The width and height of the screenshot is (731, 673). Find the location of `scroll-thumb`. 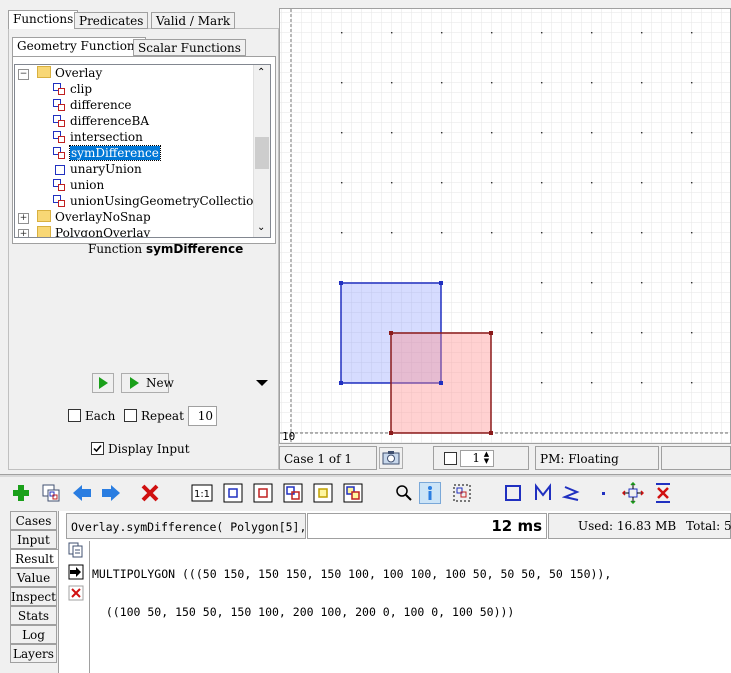

scroll-thumb is located at coordinates (262, 153).